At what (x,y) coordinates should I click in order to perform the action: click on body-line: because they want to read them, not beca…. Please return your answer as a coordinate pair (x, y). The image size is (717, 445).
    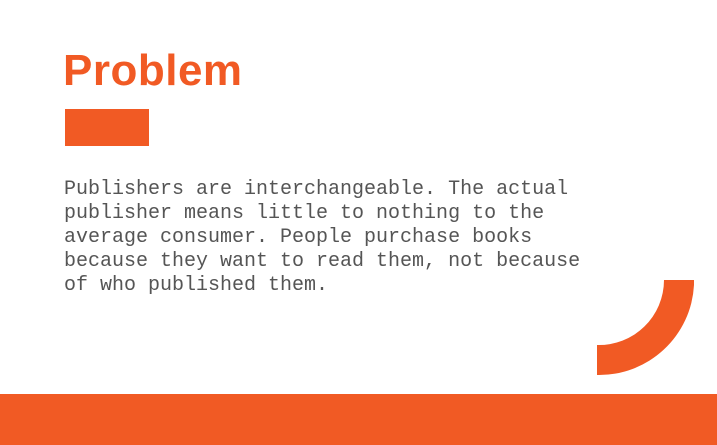
    Looking at the image, I should click on (322, 261).